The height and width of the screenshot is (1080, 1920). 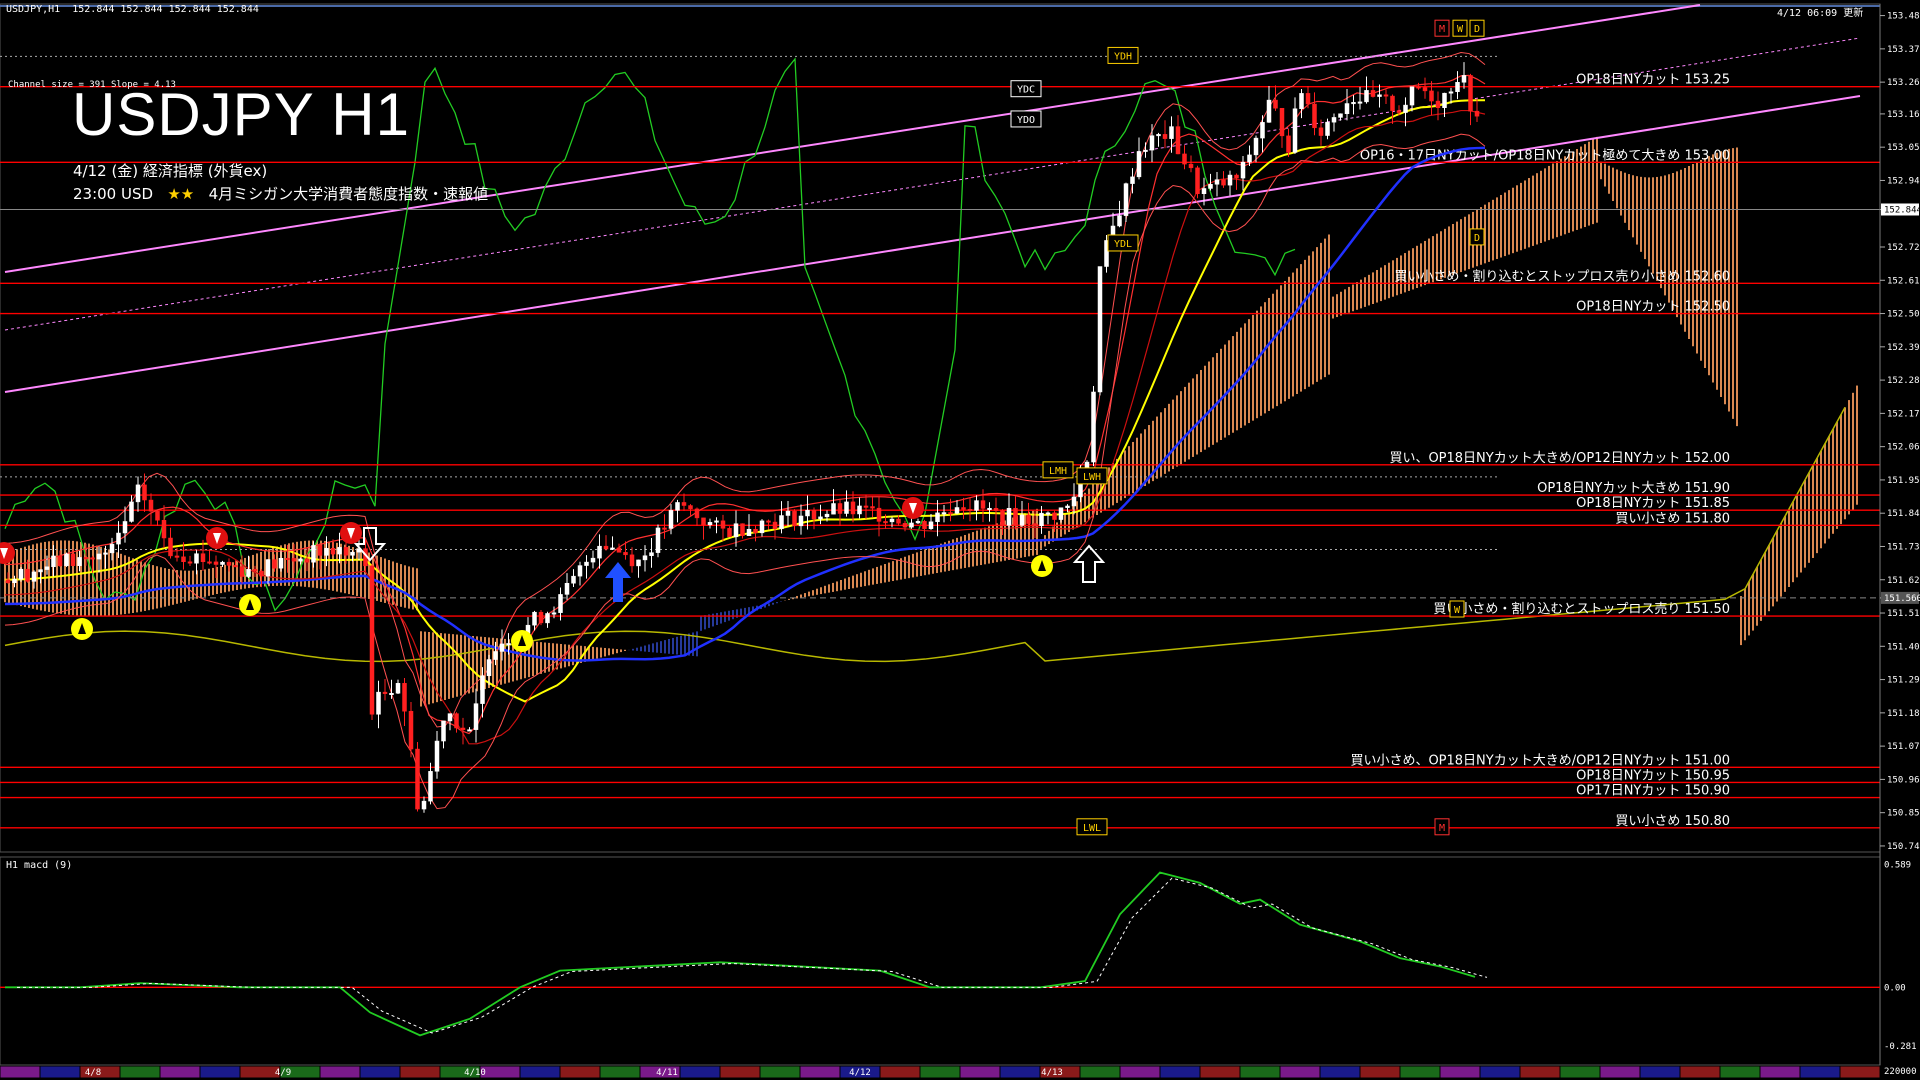 What do you see at coordinates (1026, 90) in the screenshot?
I see `marker-label: YDC` at bounding box center [1026, 90].